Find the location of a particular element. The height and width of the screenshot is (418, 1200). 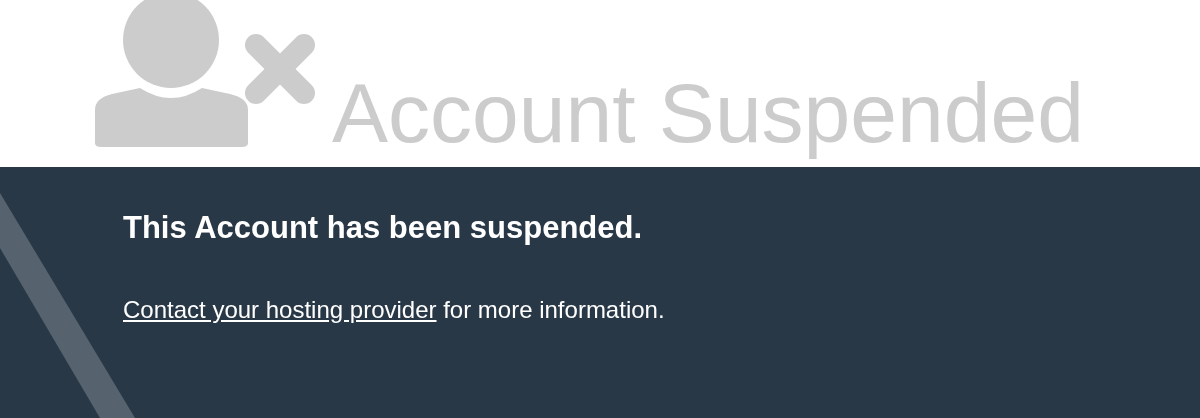

contact-link: Contact your hosting provider is located at coordinates (280, 309).